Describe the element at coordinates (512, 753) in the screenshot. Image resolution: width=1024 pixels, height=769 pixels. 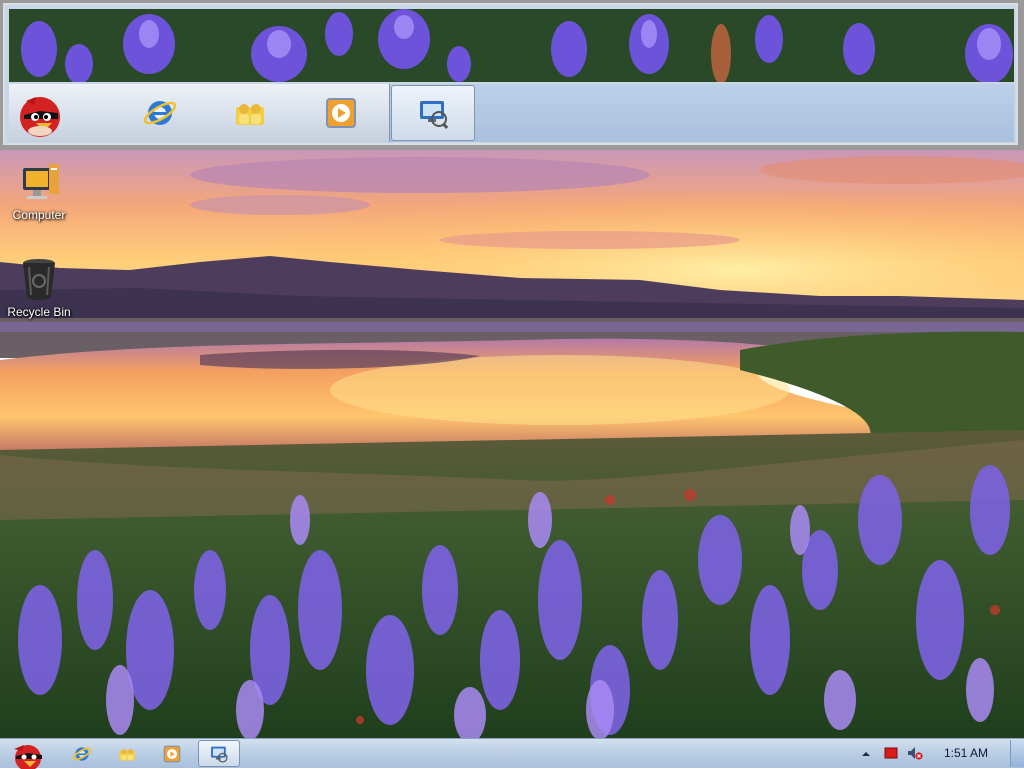
I see `taskbar: 1:51 AM` at that location.